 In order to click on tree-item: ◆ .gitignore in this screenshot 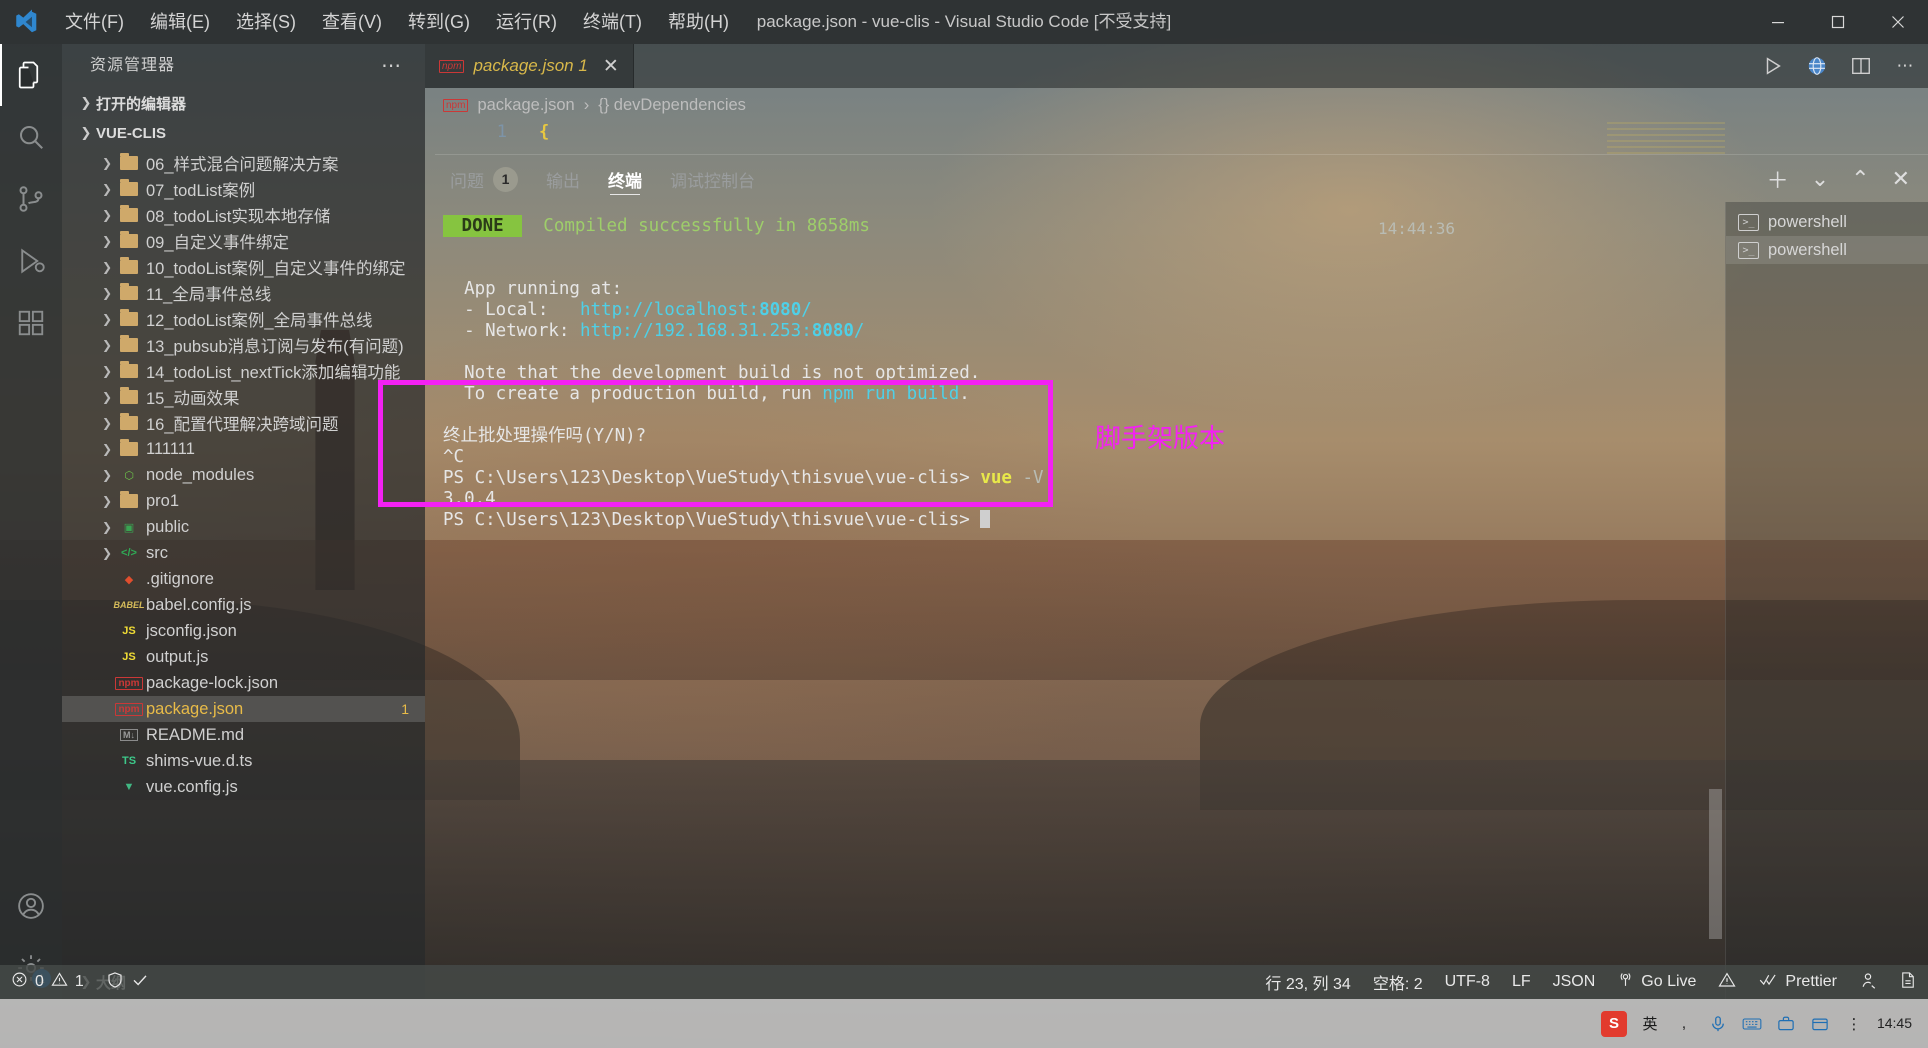, I will do `click(243, 579)`.